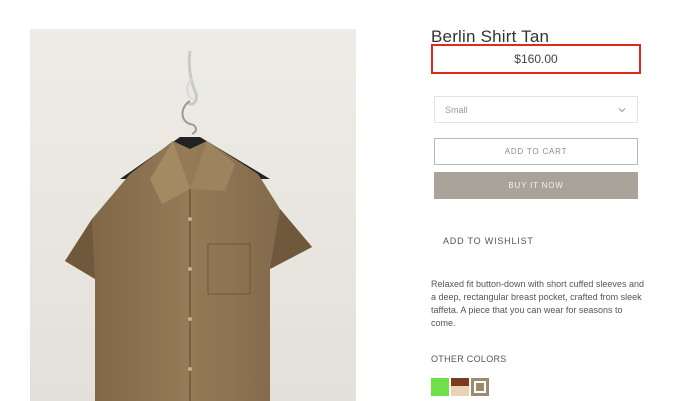 Image resolution: width=690 pixels, height=401 pixels. I want to click on product-price: $160.00, so click(536, 59).